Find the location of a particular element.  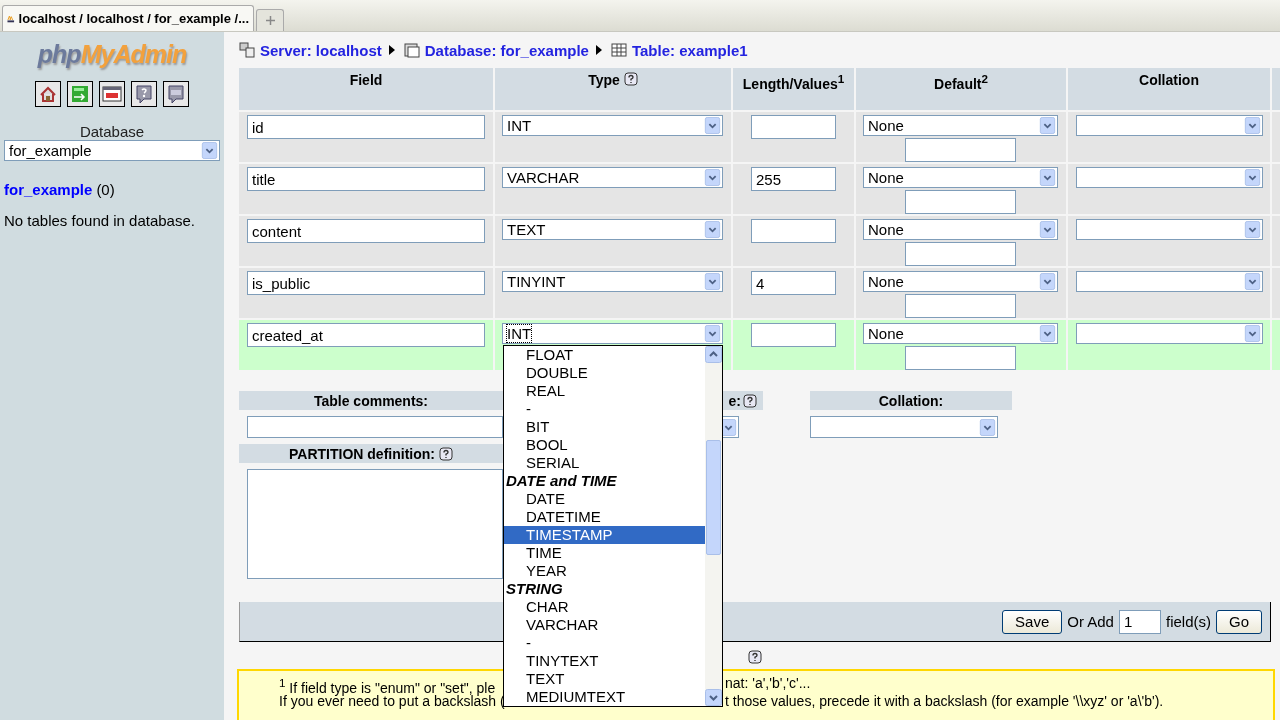

breadcrumb-link: Server: localhost is located at coordinates (321, 50).